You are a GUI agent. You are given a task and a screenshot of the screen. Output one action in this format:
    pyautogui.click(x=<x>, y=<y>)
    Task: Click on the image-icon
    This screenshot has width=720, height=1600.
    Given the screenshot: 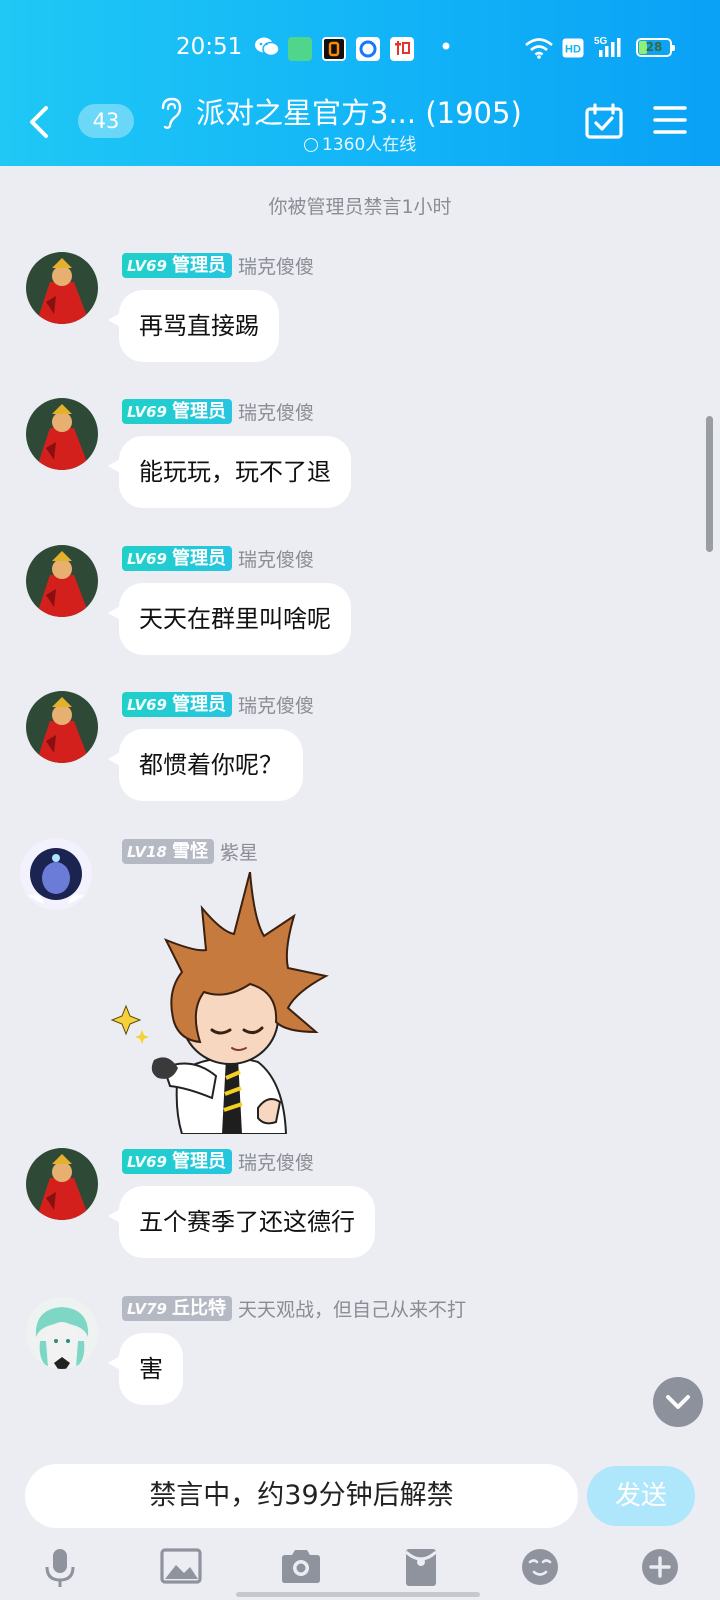 What is the action you would take?
    pyautogui.click(x=181, y=1569)
    